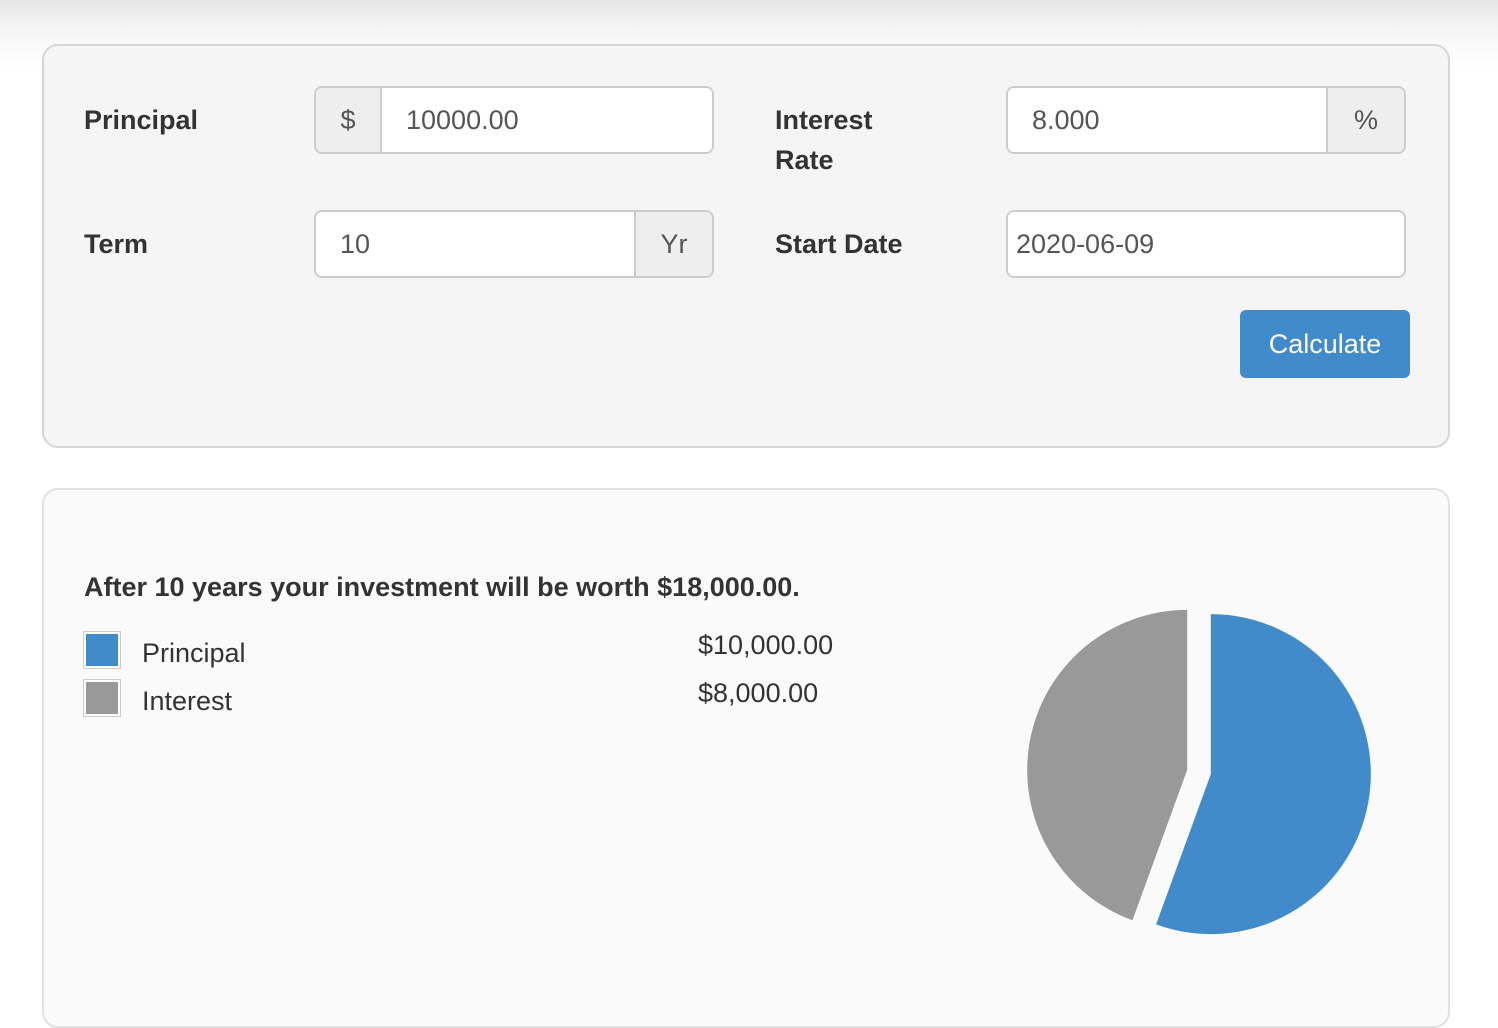 The height and width of the screenshot is (1028, 1498). What do you see at coordinates (824, 120) in the screenshot?
I see `interest-rate-label-line1: Interest` at bounding box center [824, 120].